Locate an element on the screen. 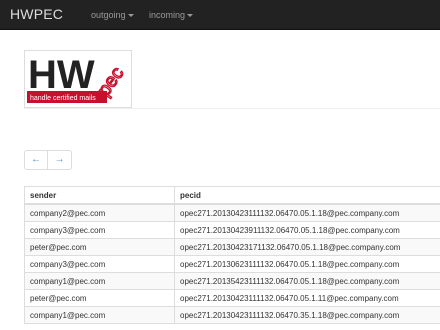 This screenshot has width=440, height=330. top-navbar: HWPEC outgoing incoming is located at coordinates (220, 15).